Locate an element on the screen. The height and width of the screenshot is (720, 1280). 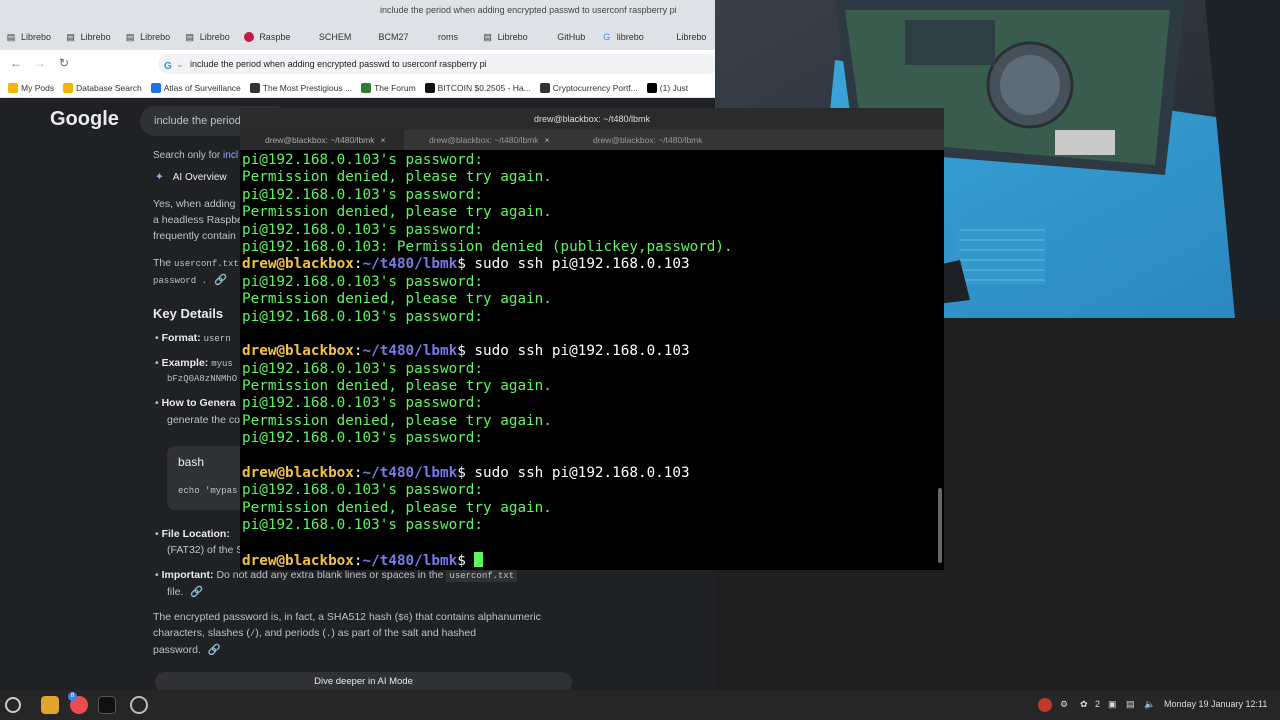
tab-label: librebo is located at coordinates (630, 37).